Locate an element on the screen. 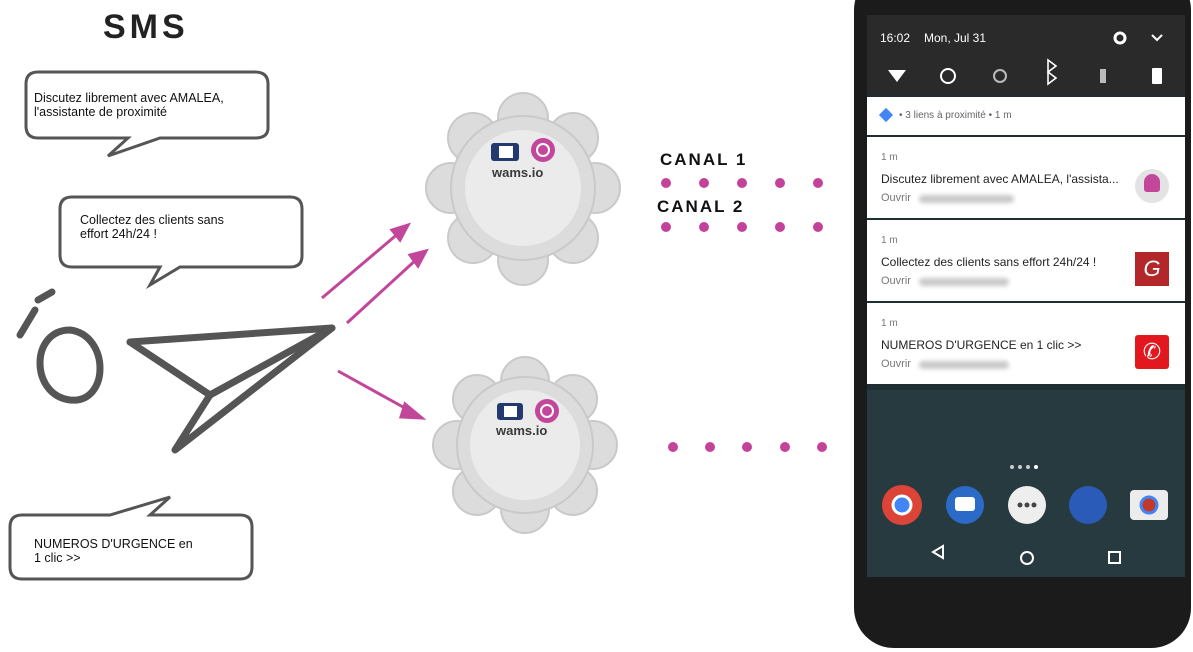 This screenshot has height=652, width=1193. beacon-1-brand: wams.io is located at coordinates (518, 172).